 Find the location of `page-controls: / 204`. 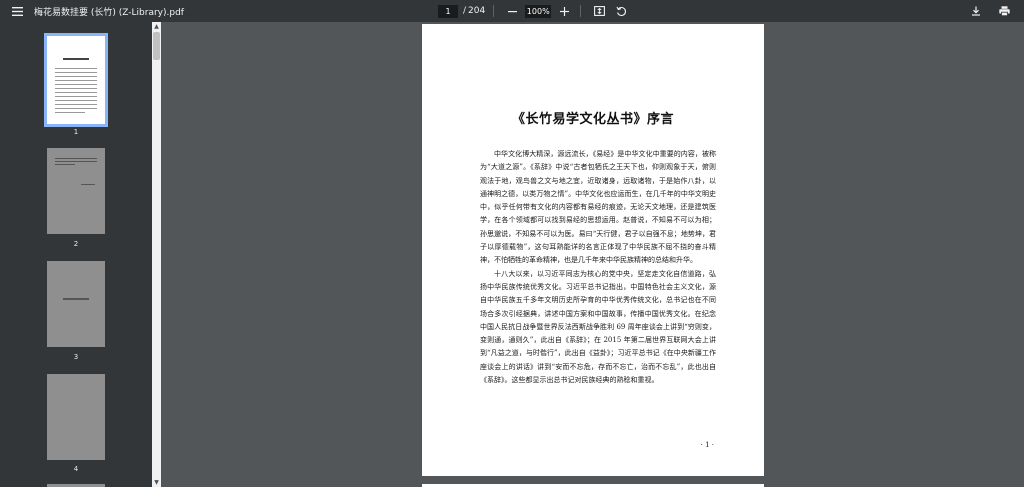

page-controls: / 204 is located at coordinates (533, 11).